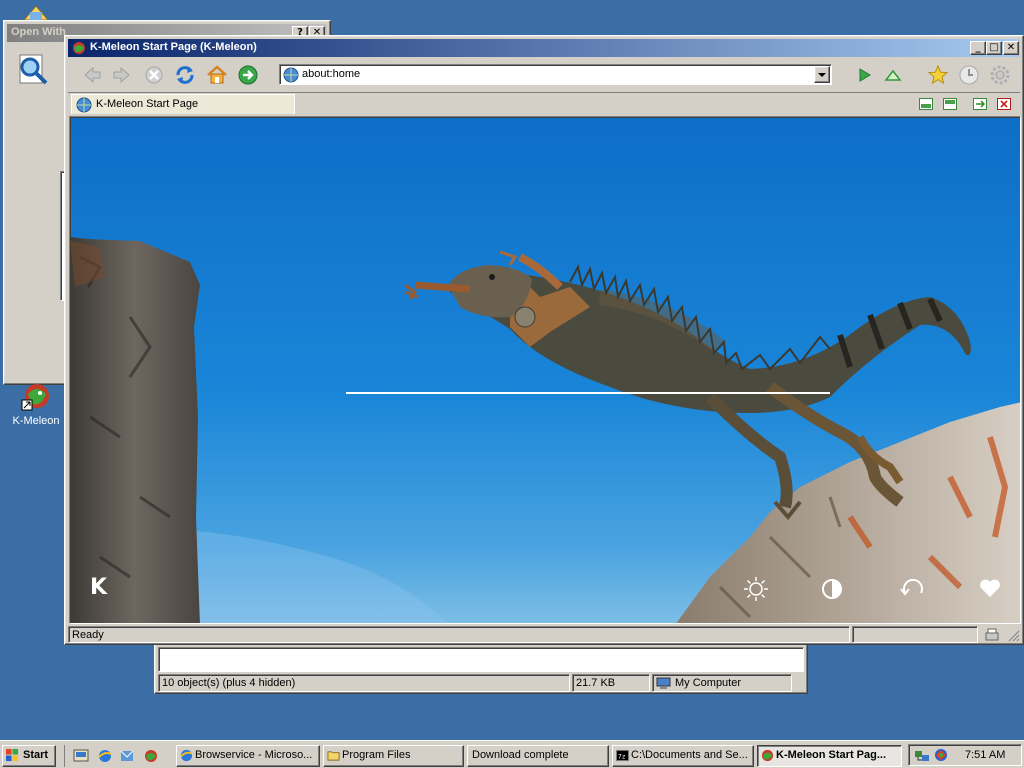 This screenshot has width=1024, height=768. I want to click on bookmarks-button, so click(938, 75).